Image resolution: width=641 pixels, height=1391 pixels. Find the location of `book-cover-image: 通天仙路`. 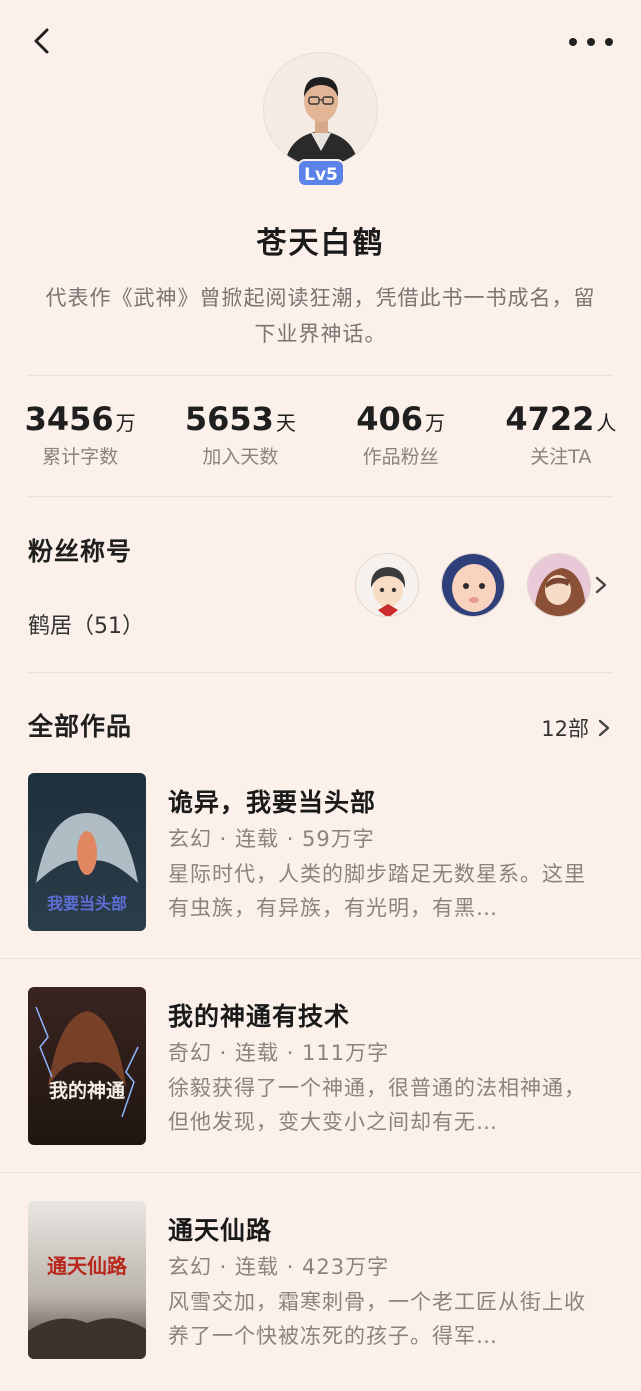

book-cover-image: 通天仙路 is located at coordinates (87, 1280).